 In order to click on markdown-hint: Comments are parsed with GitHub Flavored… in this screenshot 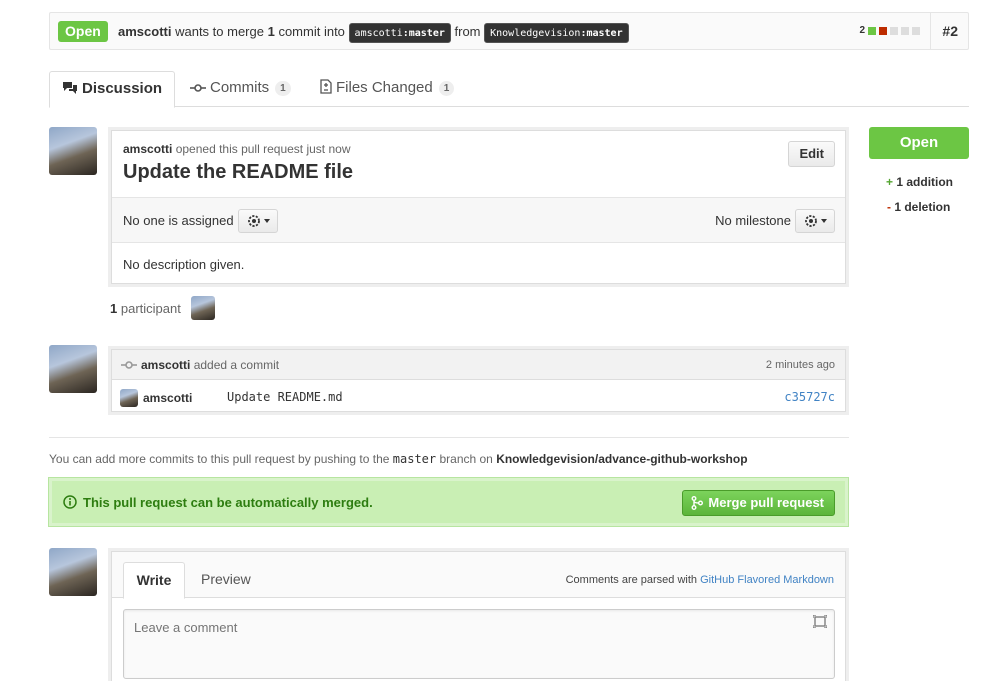, I will do `click(700, 580)`.